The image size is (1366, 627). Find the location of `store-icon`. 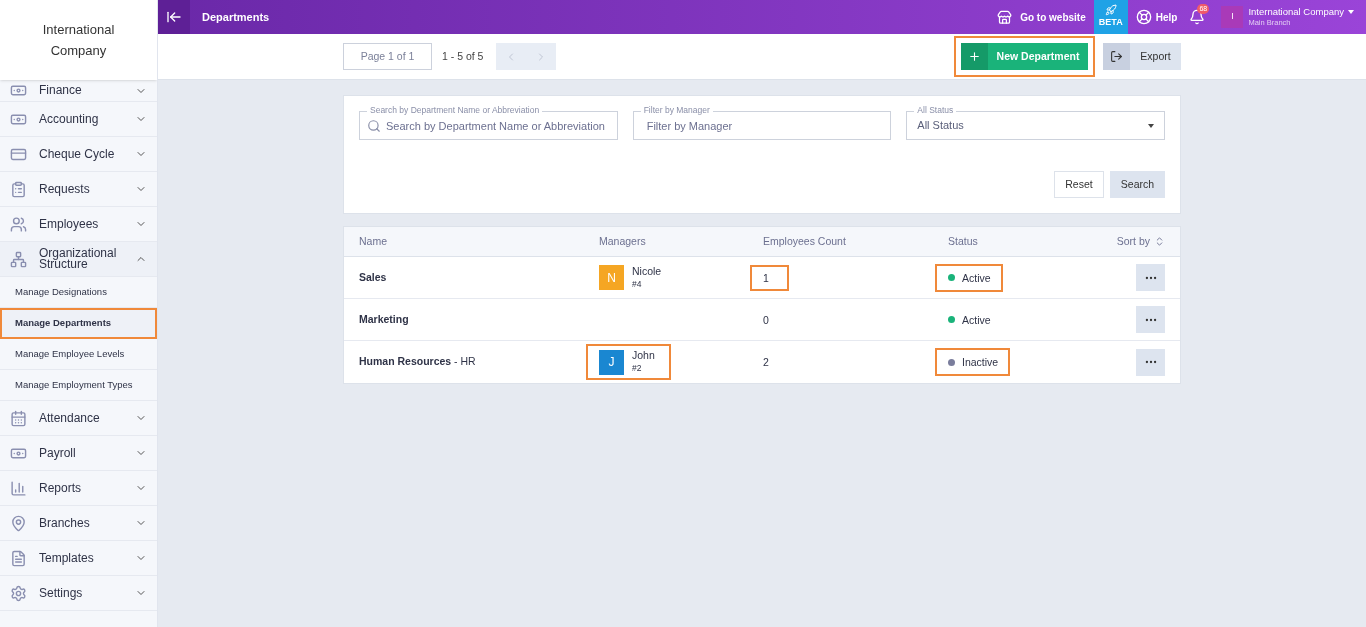

store-icon is located at coordinates (1005, 17).